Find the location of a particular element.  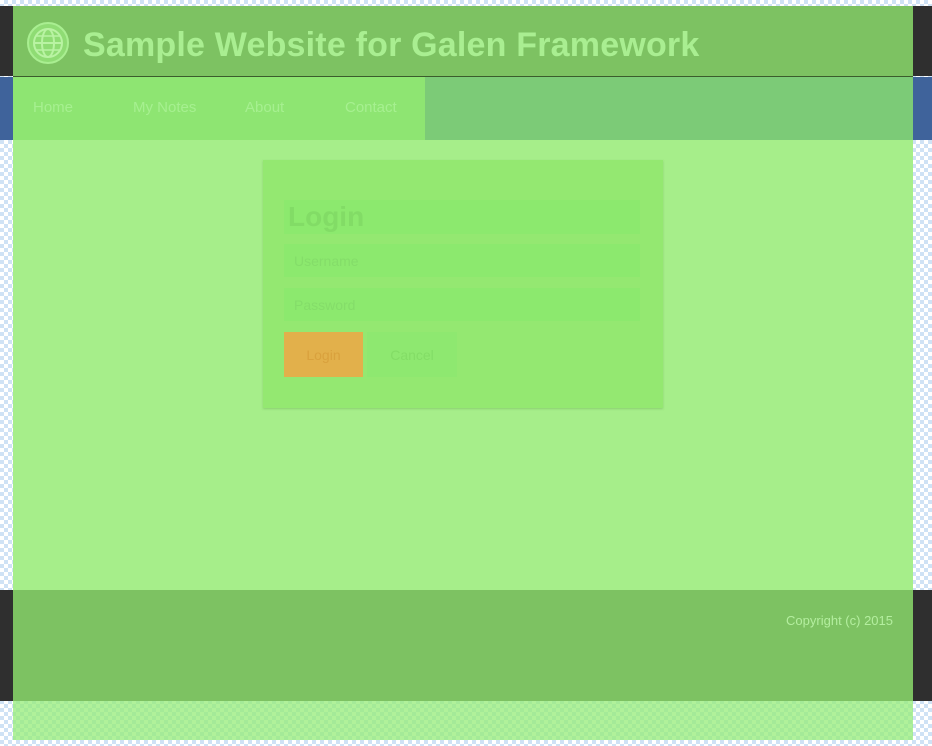

nav-item-home: Home is located at coordinates (53, 107).